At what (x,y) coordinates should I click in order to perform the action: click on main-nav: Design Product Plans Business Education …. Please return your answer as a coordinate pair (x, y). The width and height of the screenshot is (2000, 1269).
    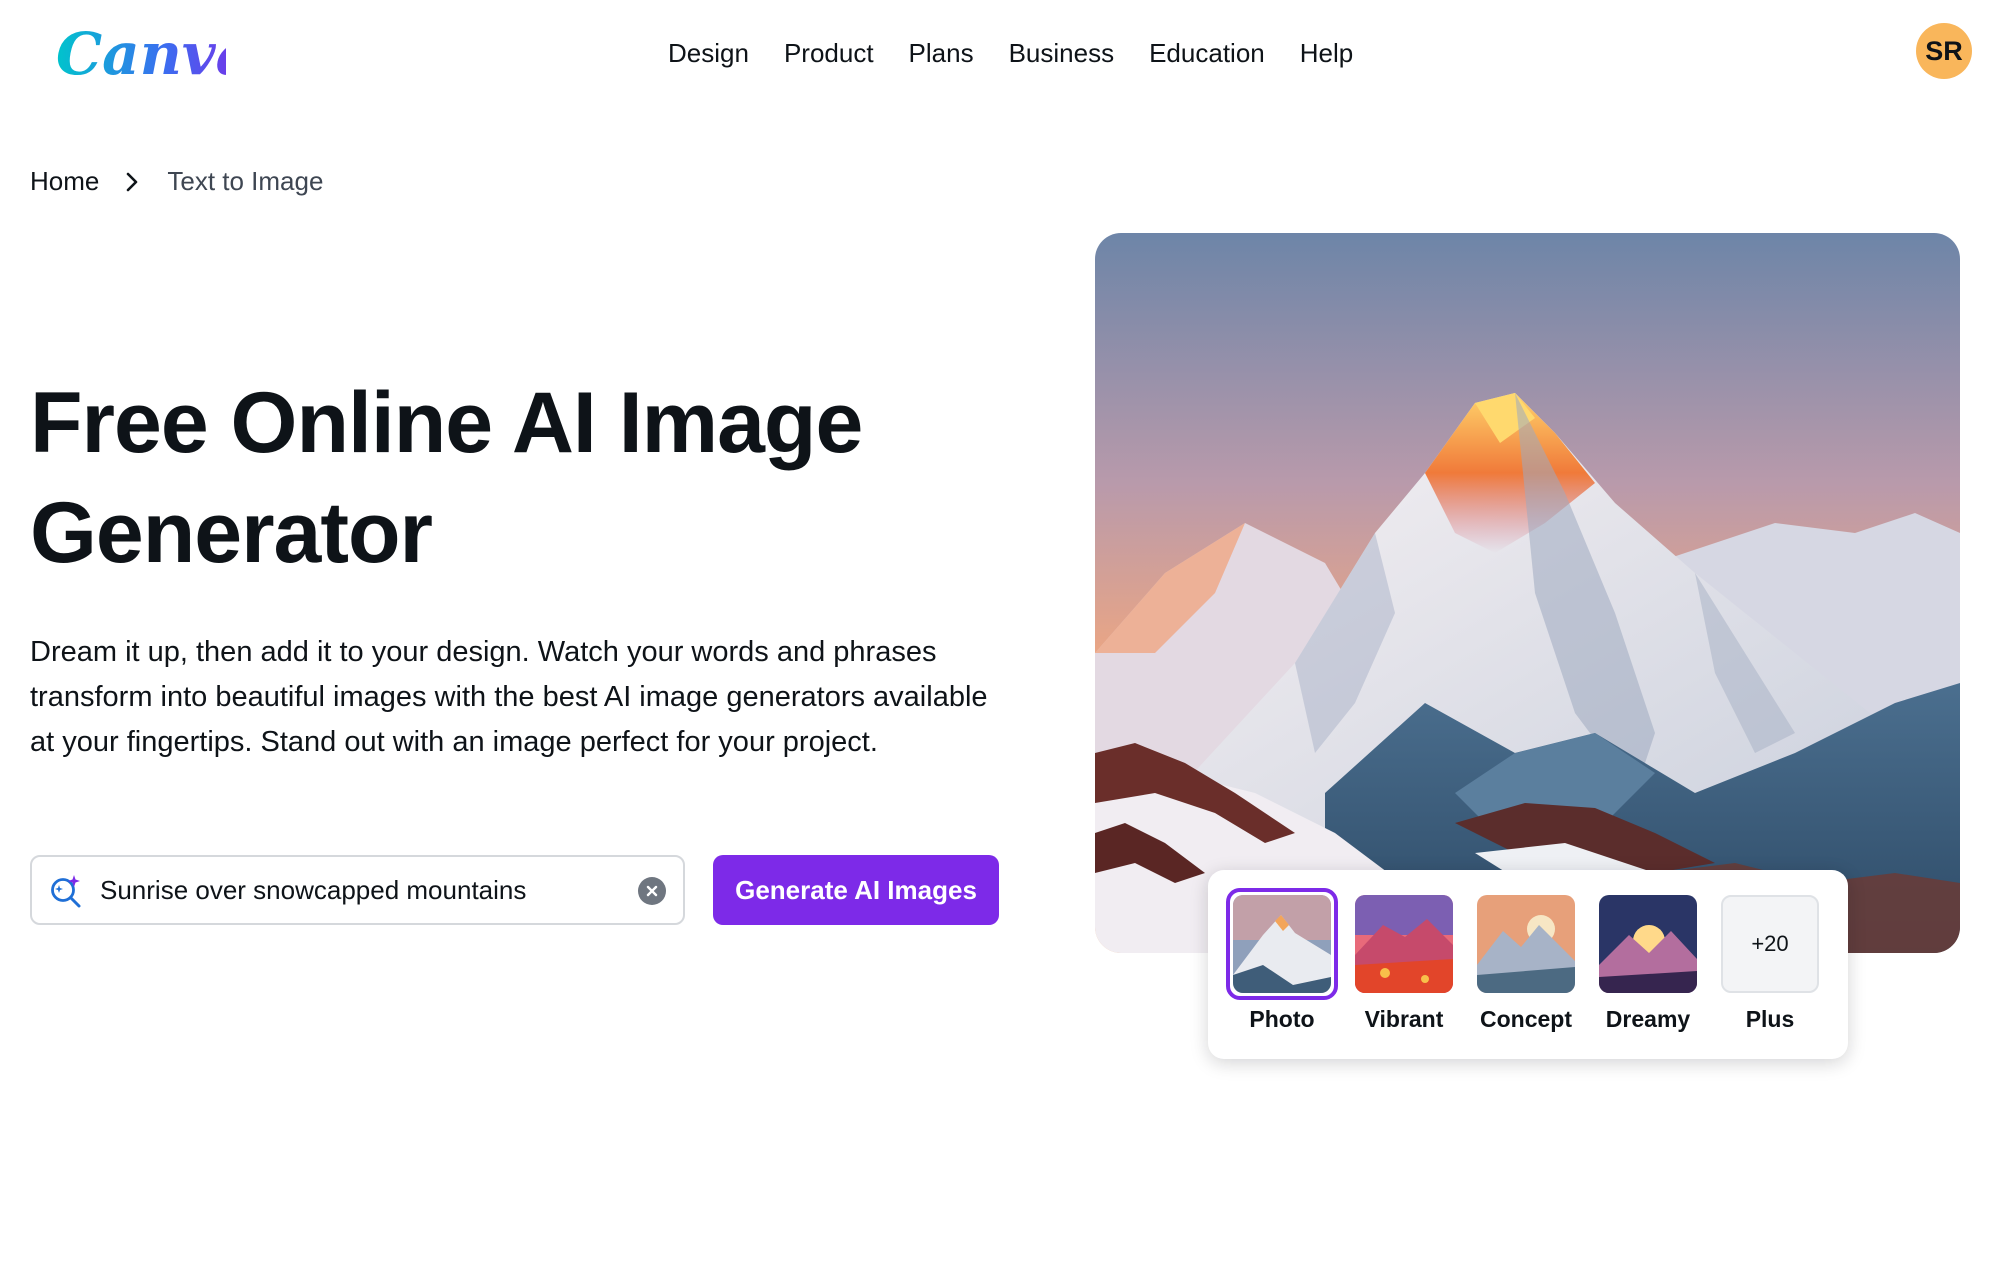
    Looking at the image, I should click on (1028, 53).